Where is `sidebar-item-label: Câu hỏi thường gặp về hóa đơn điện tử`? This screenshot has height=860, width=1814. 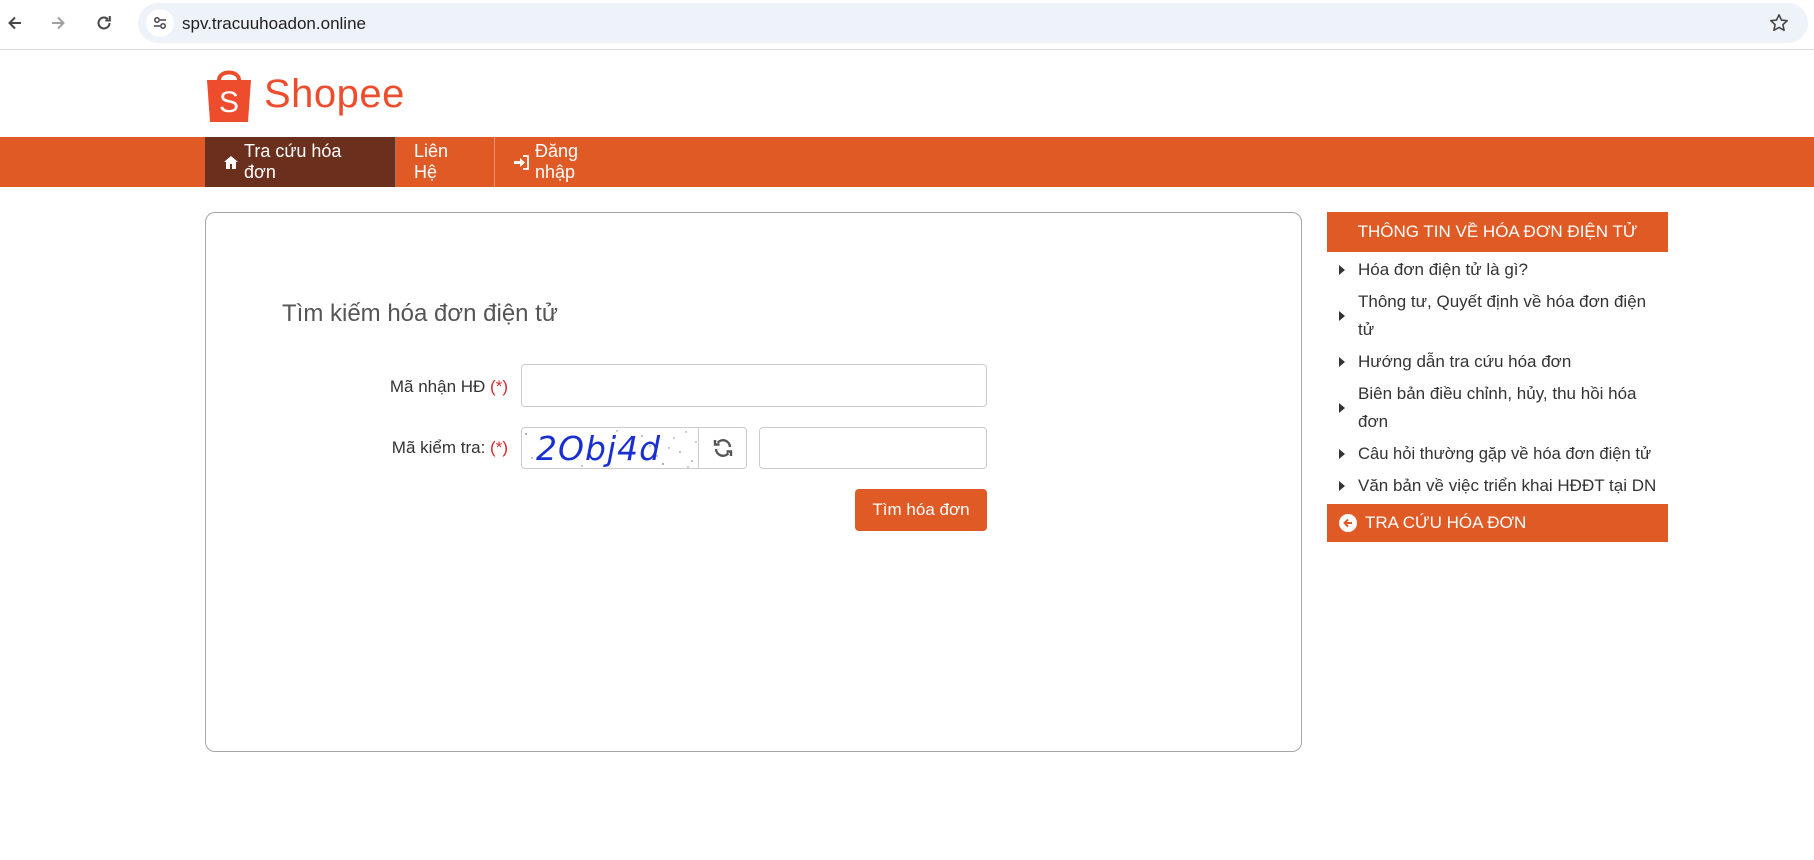
sidebar-item-label: Câu hỏi thường gặp về hóa đơn điện tử is located at coordinates (1505, 453).